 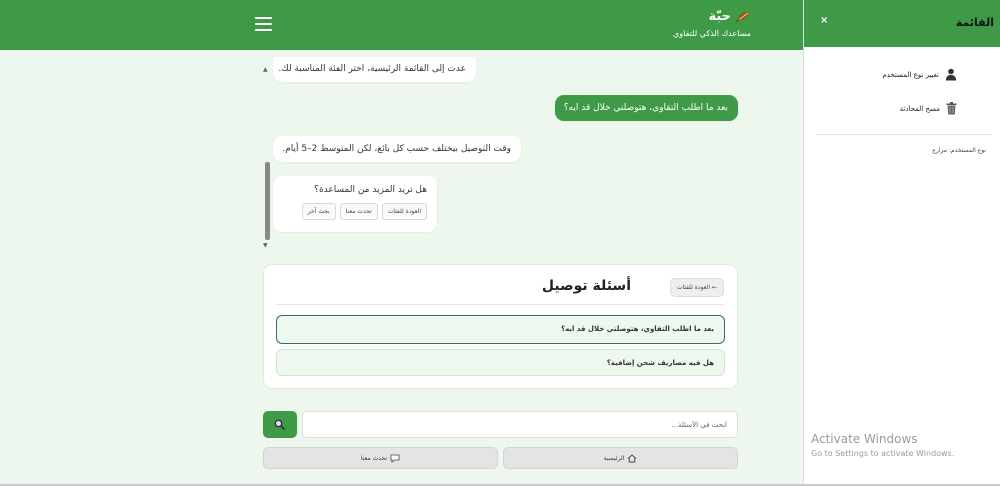 I want to click on scroll-down-arrow: ▼, so click(x=265, y=245).